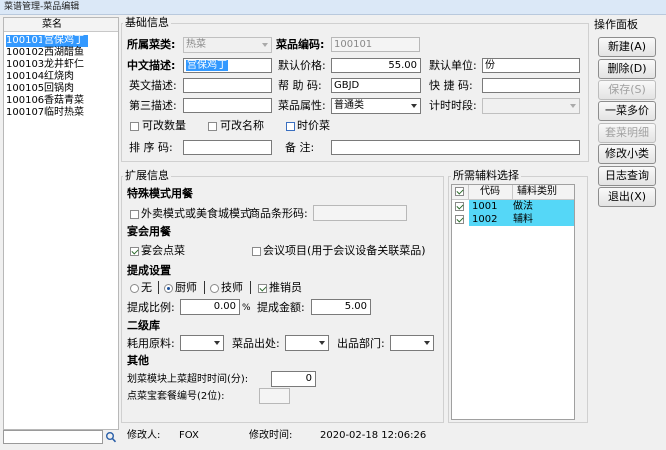 This screenshot has width=666, height=450. I want to click on attr-select: 普通类, so click(376, 106).